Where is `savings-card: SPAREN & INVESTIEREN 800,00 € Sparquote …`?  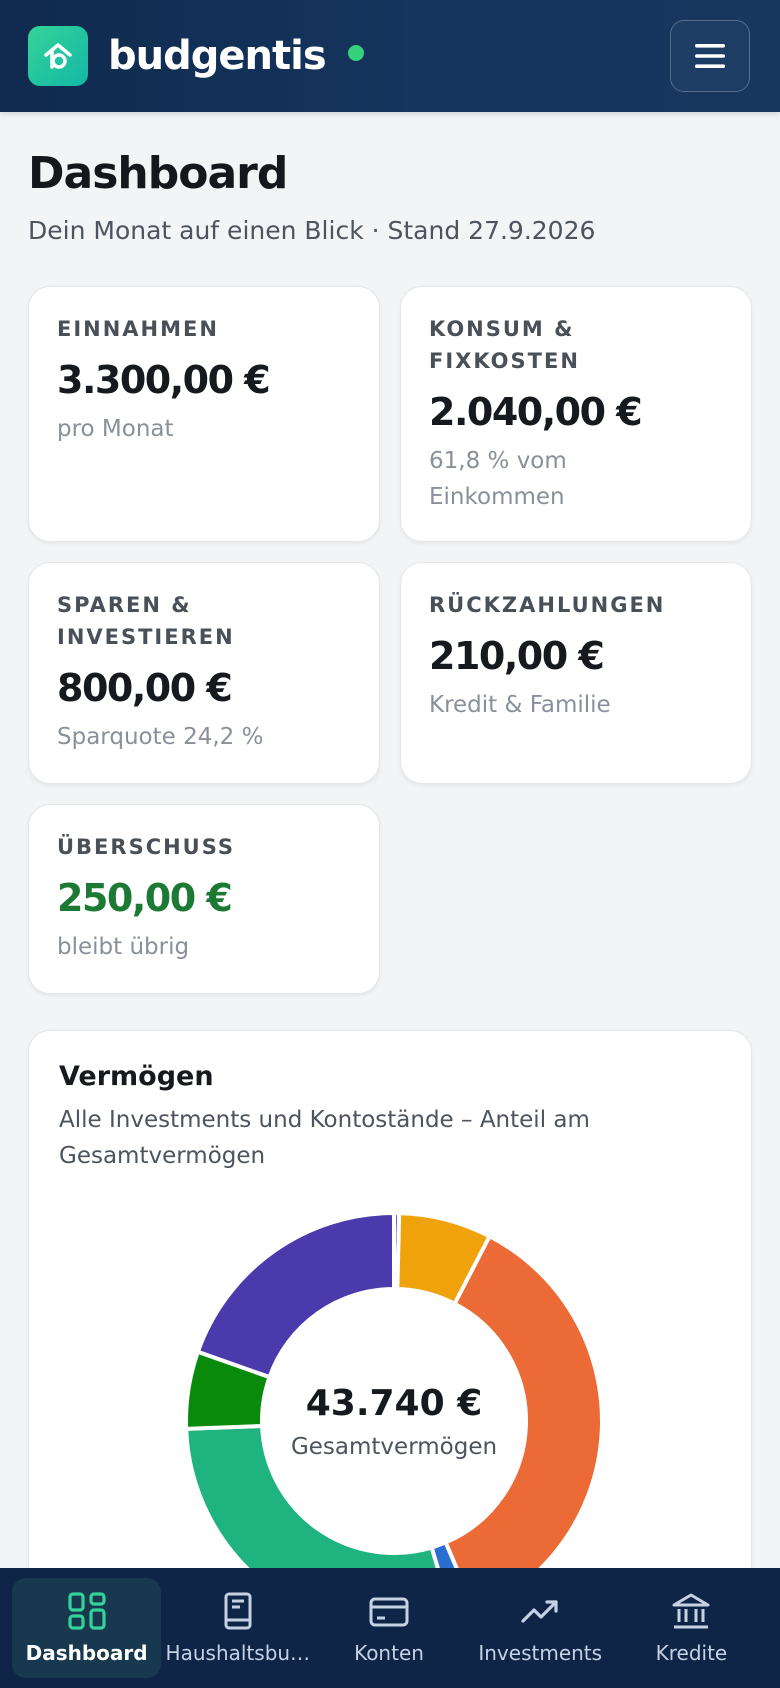 savings-card: SPAREN & INVESTIEREN 800,00 € Sparquote … is located at coordinates (204, 673).